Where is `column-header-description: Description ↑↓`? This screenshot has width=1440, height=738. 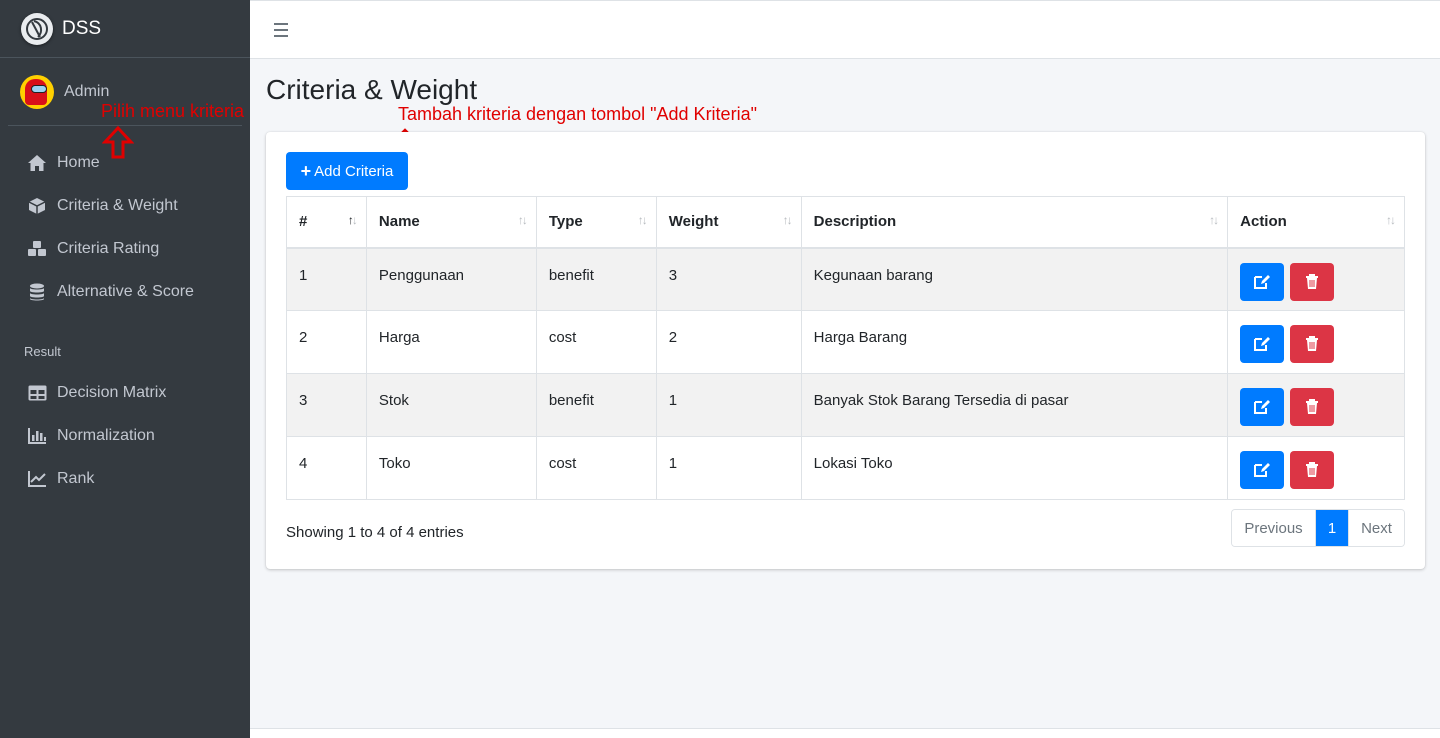
column-header-description: Description ↑↓ is located at coordinates (1014, 222).